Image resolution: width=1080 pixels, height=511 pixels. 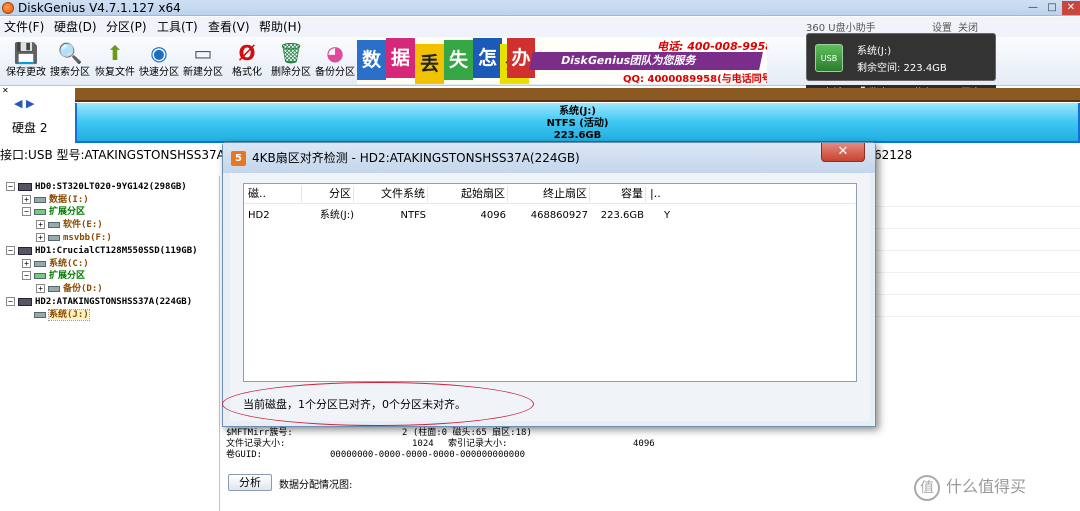 What do you see at coordinates (177, 27) in the screenshot?
I see `menu-tools: 工具(T)` at bounding box center [177, 27].